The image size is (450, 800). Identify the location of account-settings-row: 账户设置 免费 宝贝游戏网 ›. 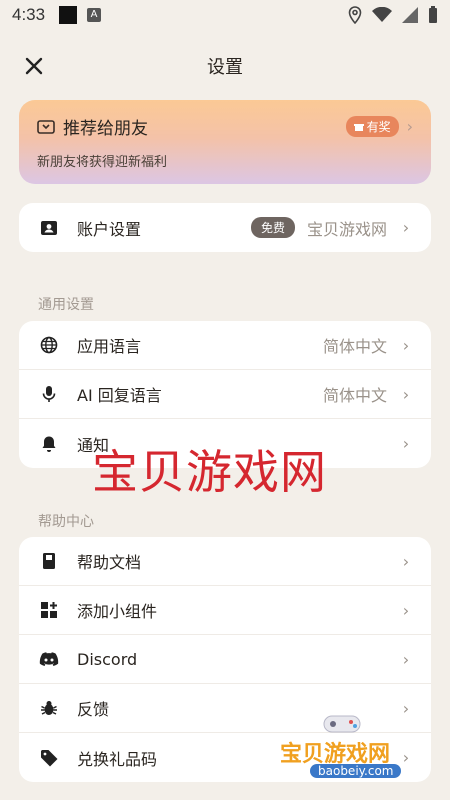
(225, 227).